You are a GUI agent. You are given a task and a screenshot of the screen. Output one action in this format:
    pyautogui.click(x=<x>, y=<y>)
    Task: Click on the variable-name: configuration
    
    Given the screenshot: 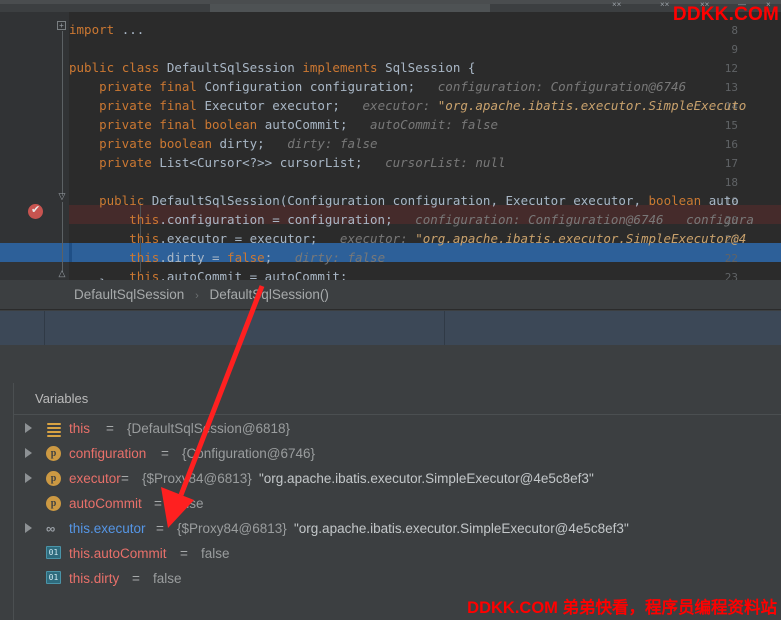 What is the action you would take?
    pyautogui.click(x=108, y=453)
    